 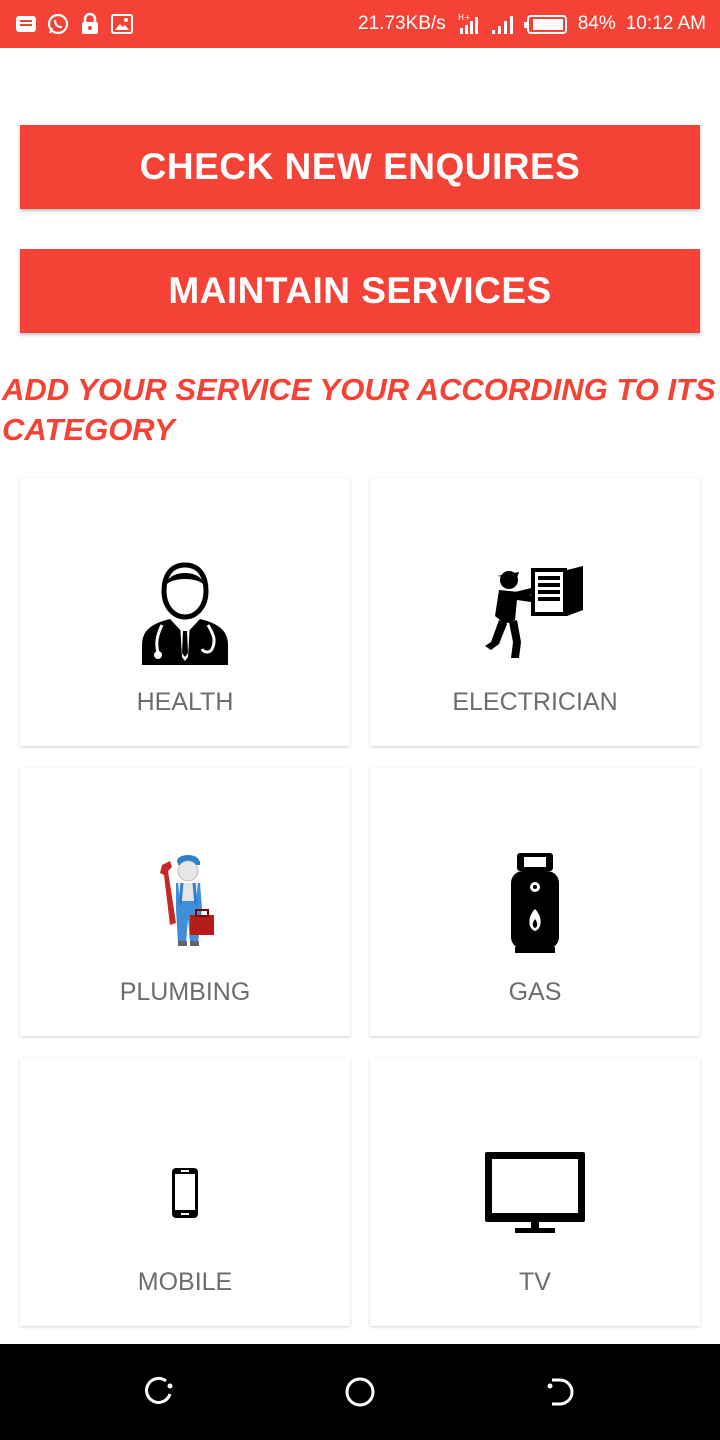 I want to click on category-label-electrician: ELECTRICIAN, so click(x=535, y=702).